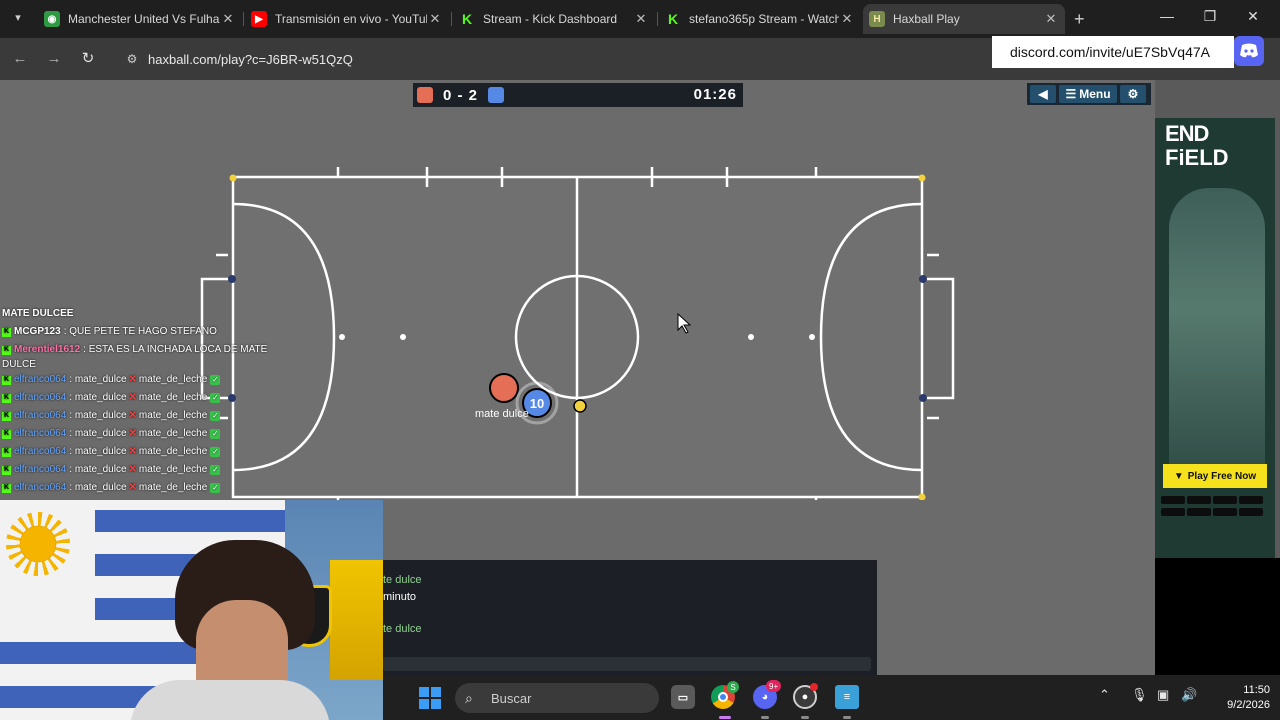 This screenshot has width=1280, height=720. I want to click on tab-title: Transmisión en vivo - YouTube, so click(351, 19).